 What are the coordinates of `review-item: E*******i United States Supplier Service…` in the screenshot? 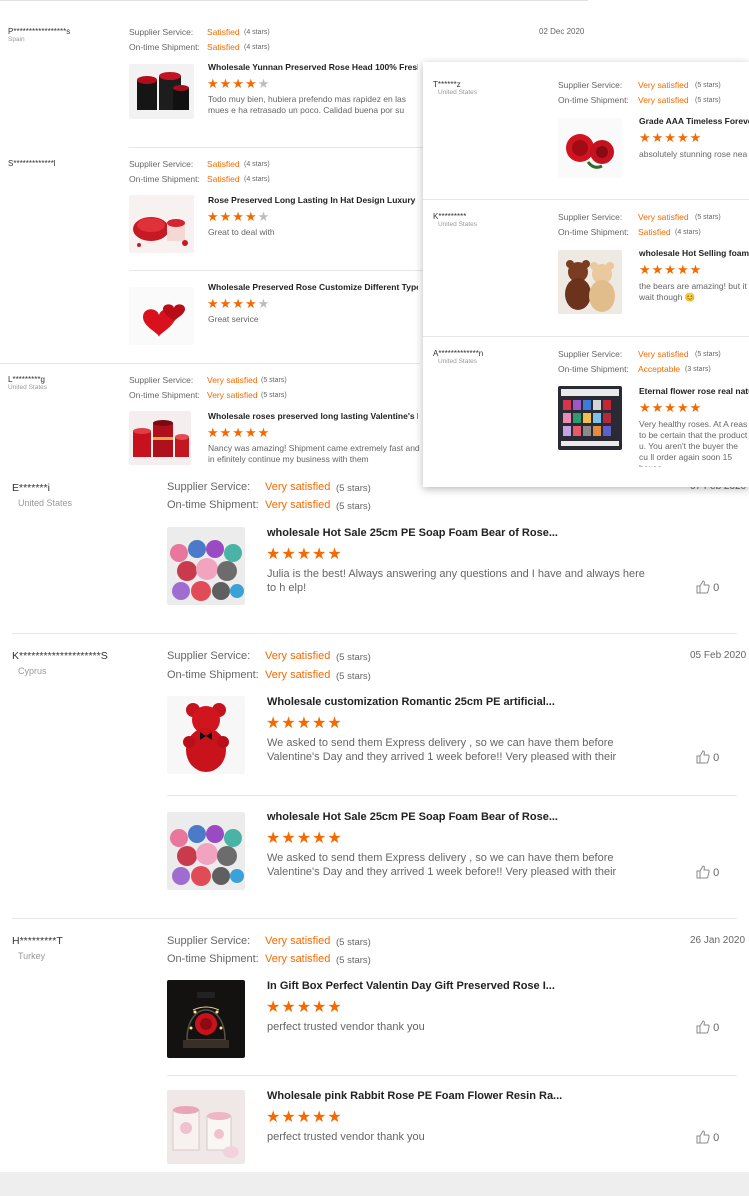 It's located at (374, 552).